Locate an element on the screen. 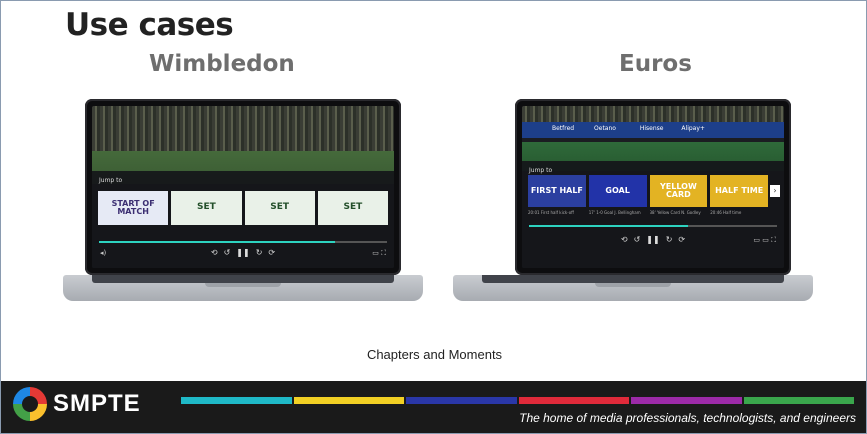 This screenshot has height=434, width=867. moment-caption: 38' Yellow Card N. Godley is located at coordinates (675, 213).